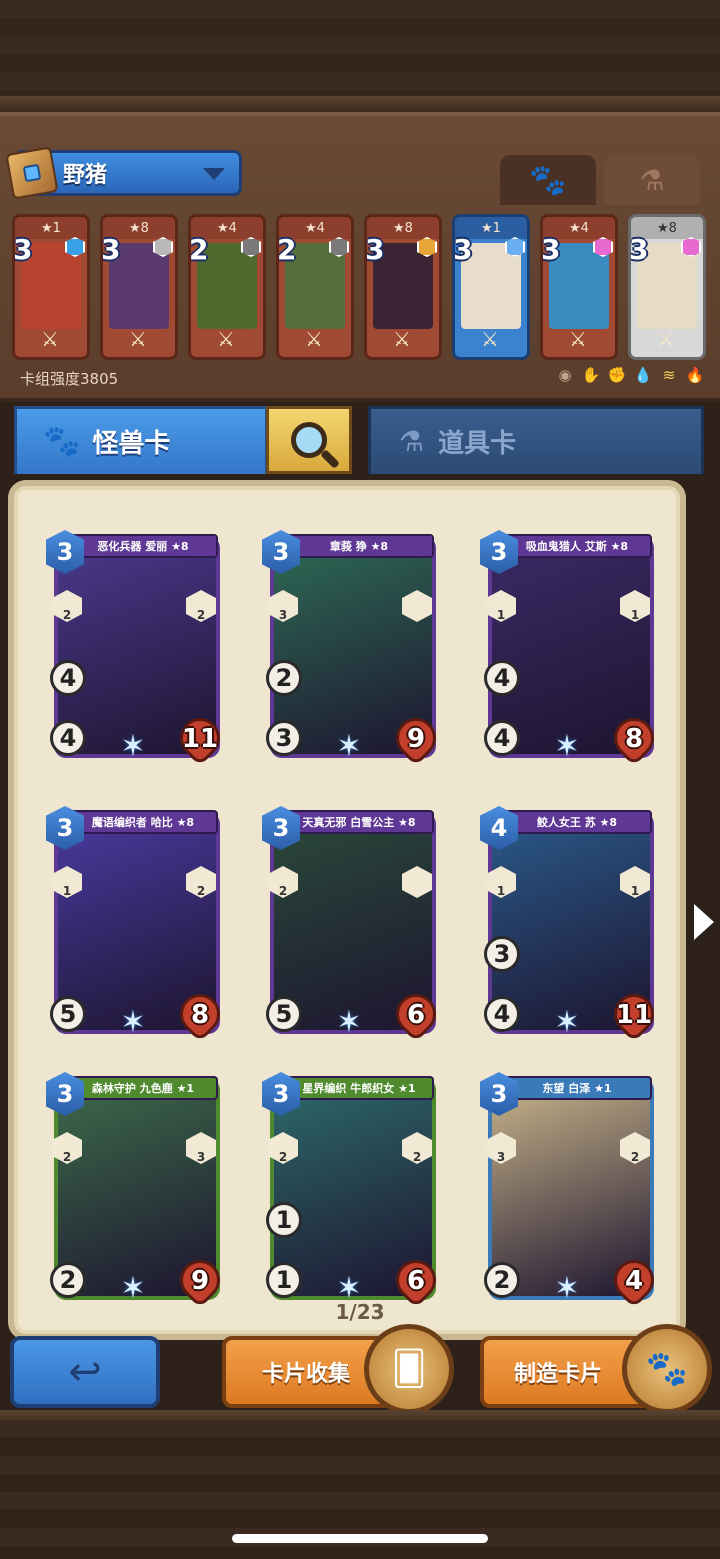 This screenshot has height=1559, width=720. Describe the element at coordinates (667, 1369) in the screenshot. I see `paw-potion-icon: 🐾` at that location.